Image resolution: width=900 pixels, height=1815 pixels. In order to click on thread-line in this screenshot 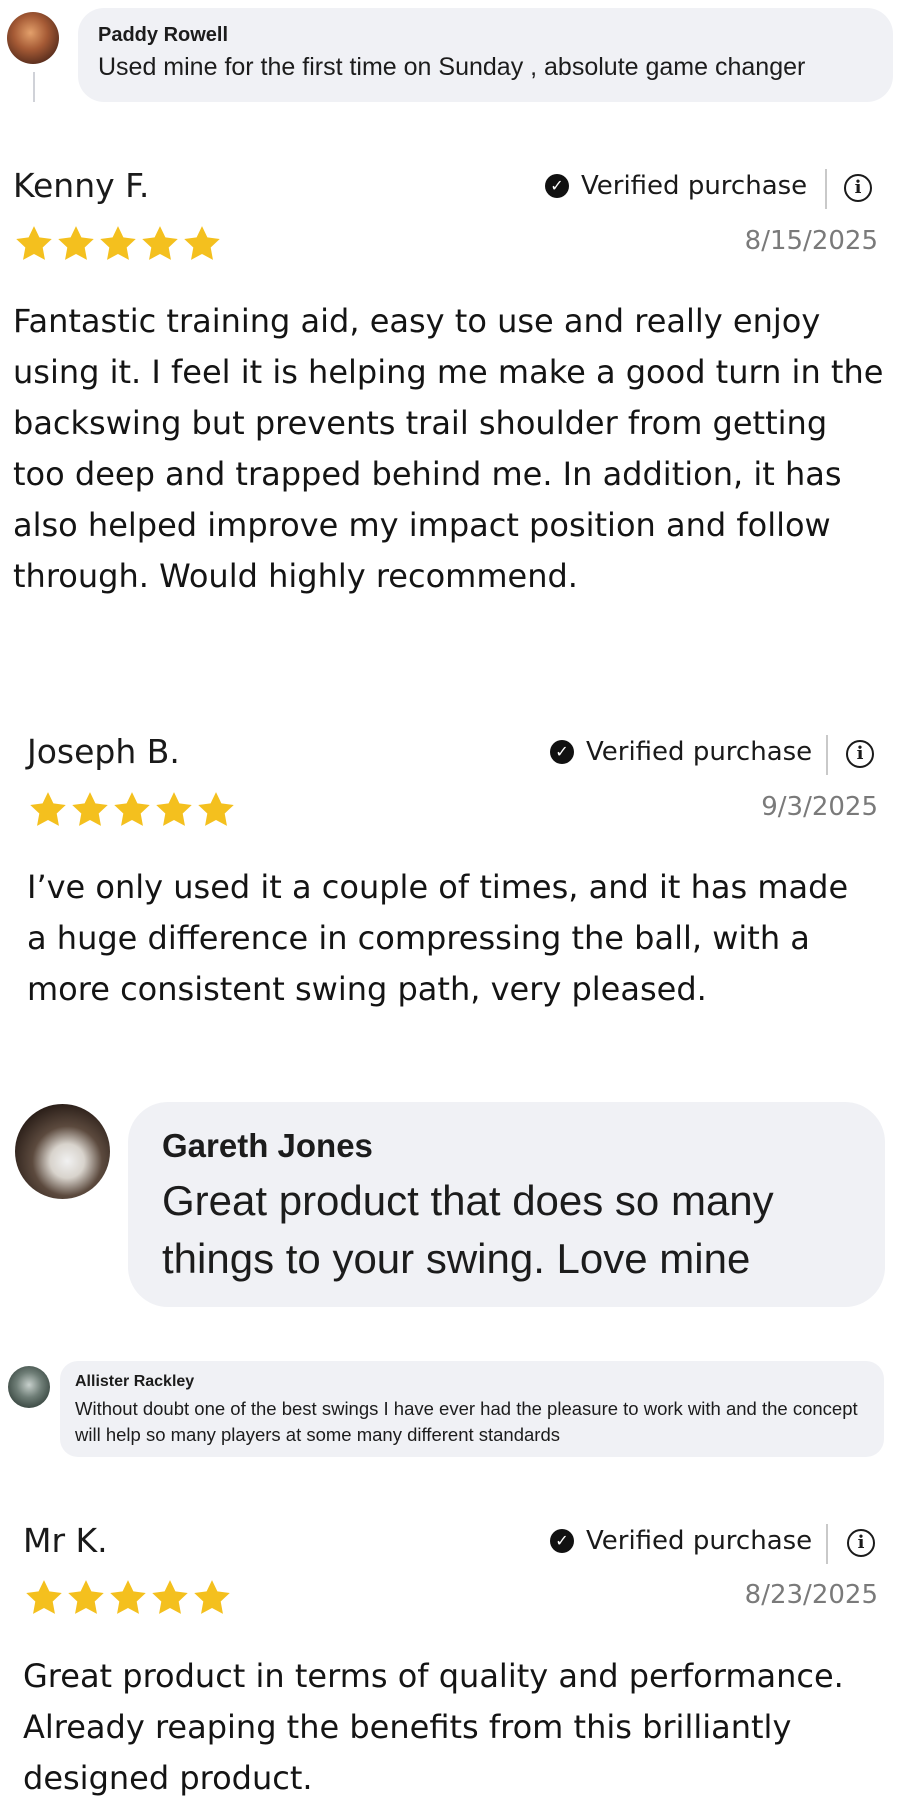, I will do `click(34, 87)`.